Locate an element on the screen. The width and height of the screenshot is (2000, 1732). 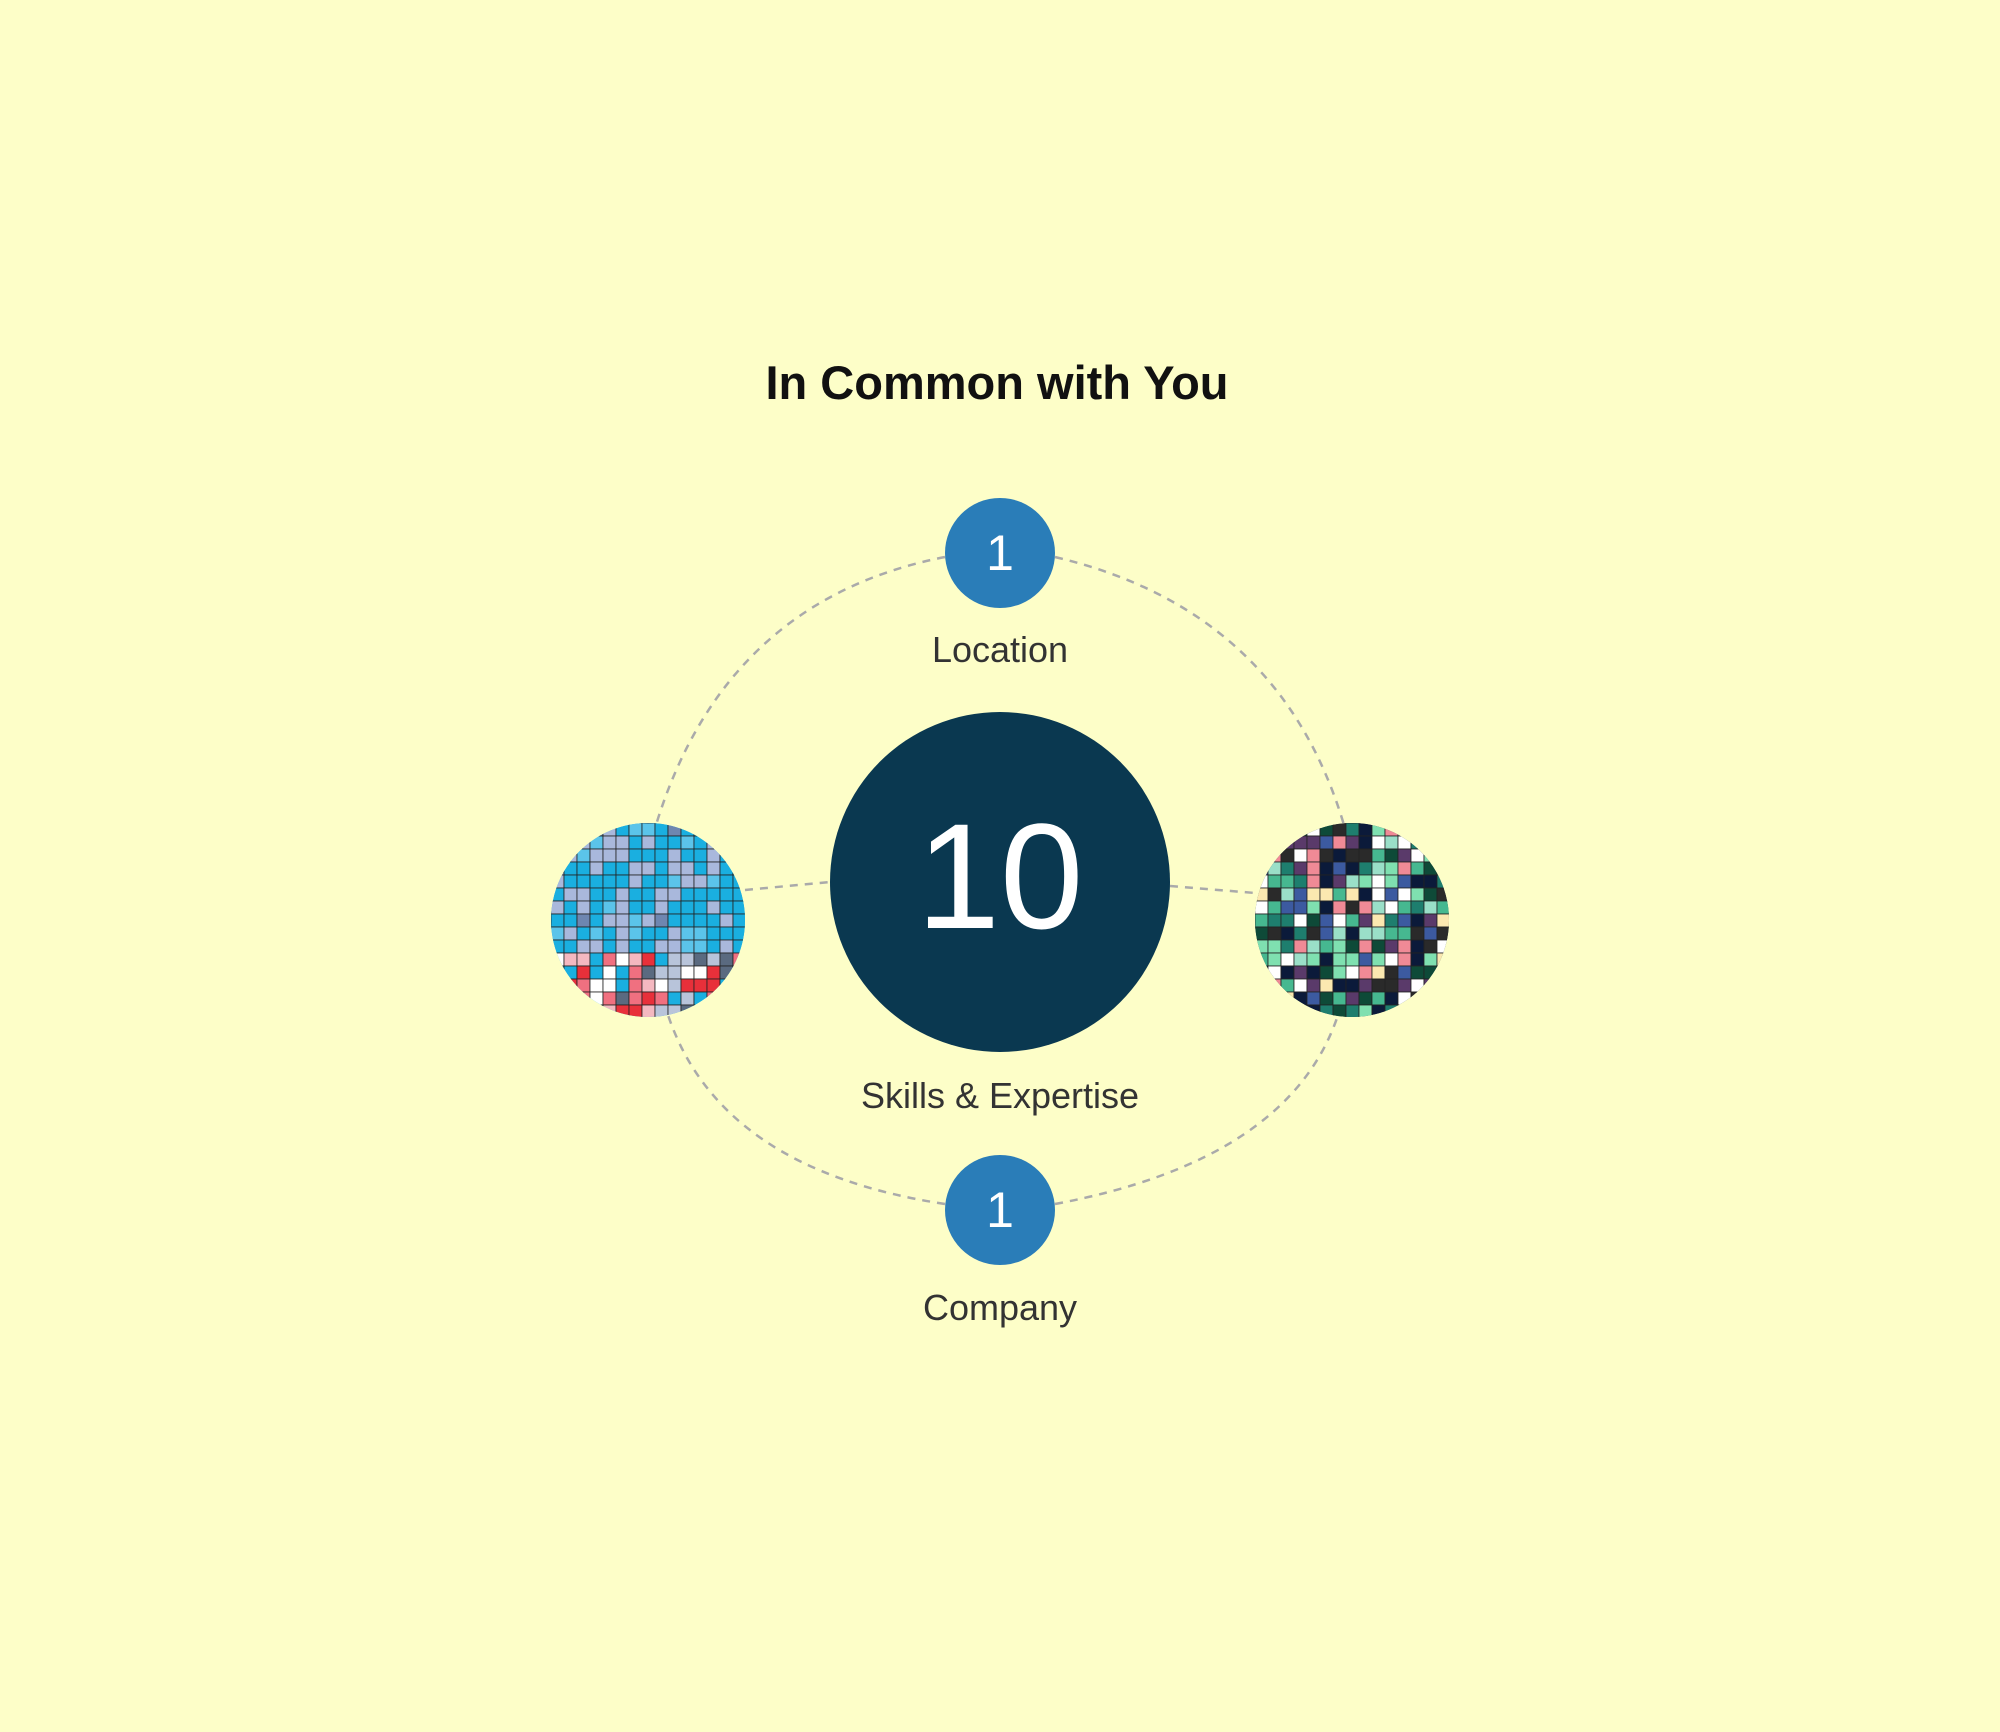
location-count: 1 is located at coordinates (1000, 553).